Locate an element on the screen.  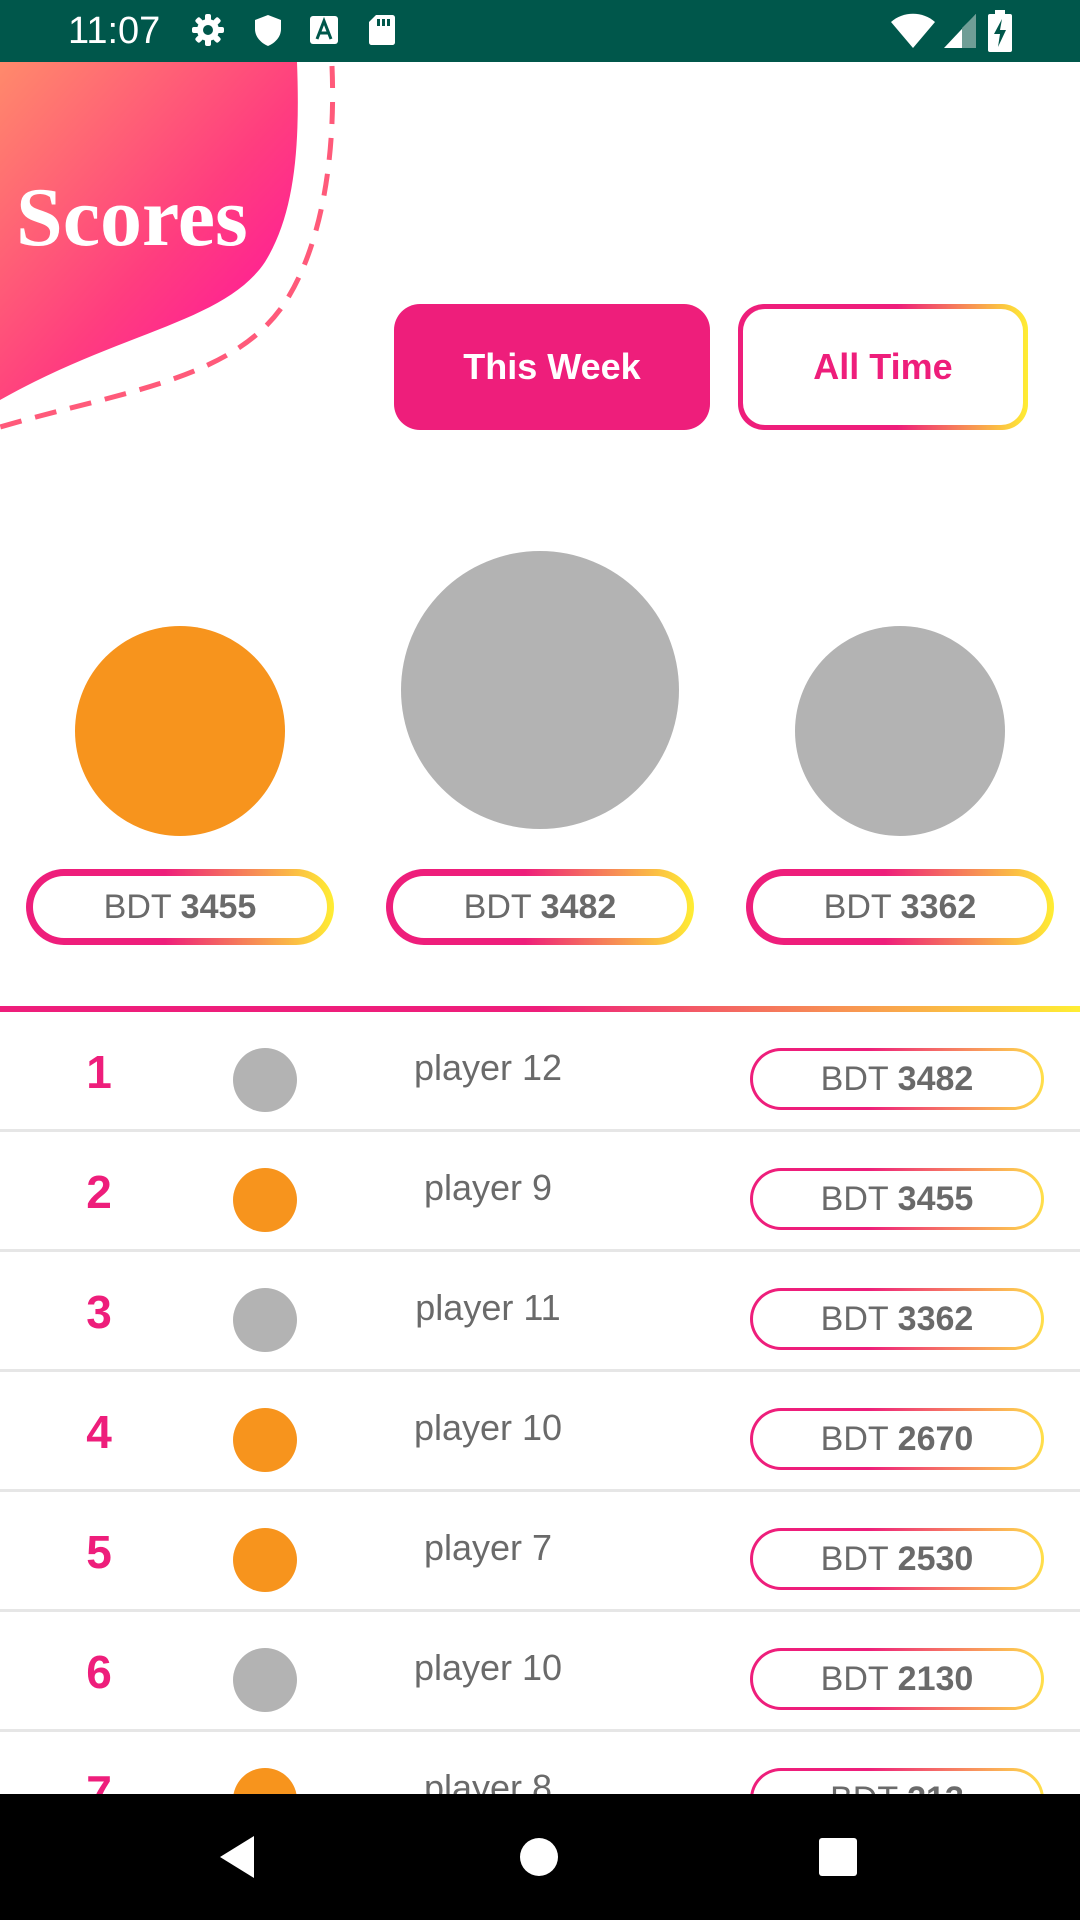
list-item: 5 player 7 BDT 2530 is located at coordinates (540, 1552).